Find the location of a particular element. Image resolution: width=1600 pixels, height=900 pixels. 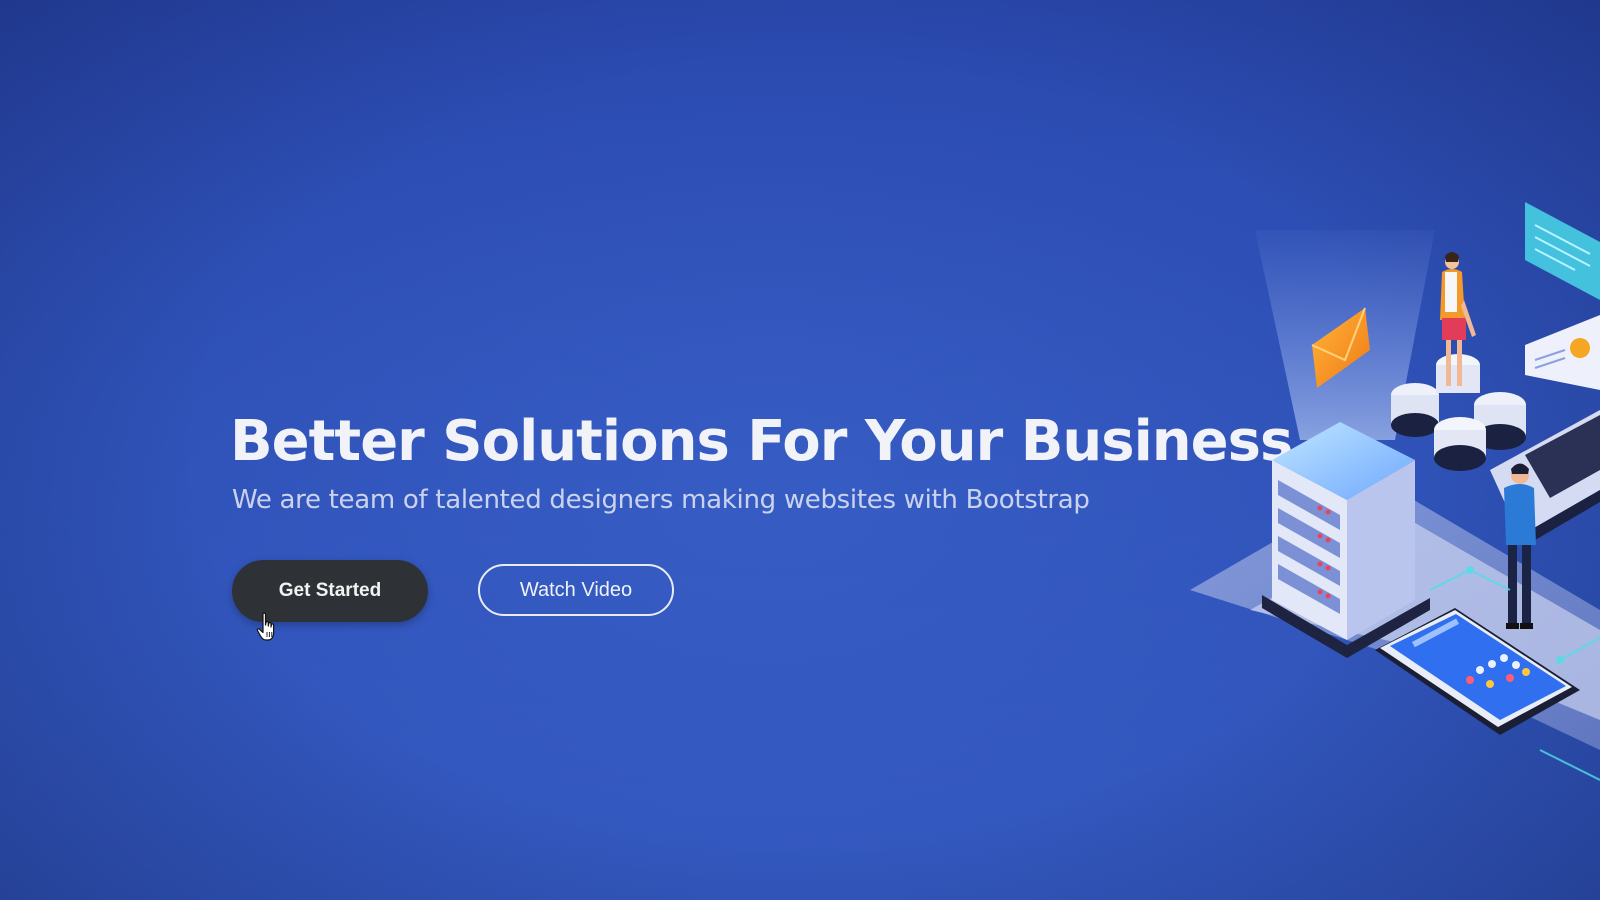

watch-video-button: Watch Video is located at coordinates (576, 590).